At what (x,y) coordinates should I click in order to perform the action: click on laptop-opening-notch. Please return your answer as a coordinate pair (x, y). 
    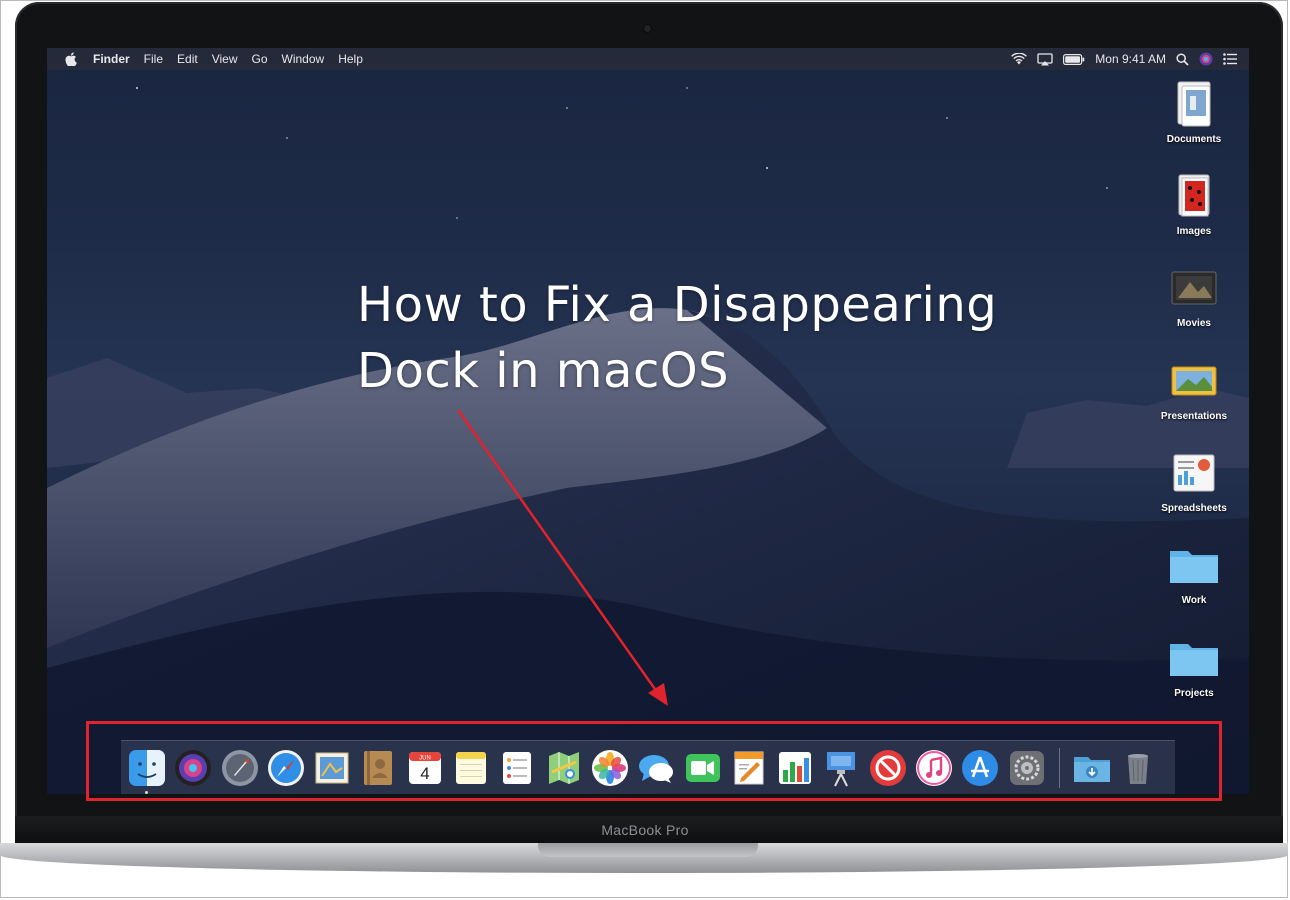
    Looking at the image, I should click on (648, 850).